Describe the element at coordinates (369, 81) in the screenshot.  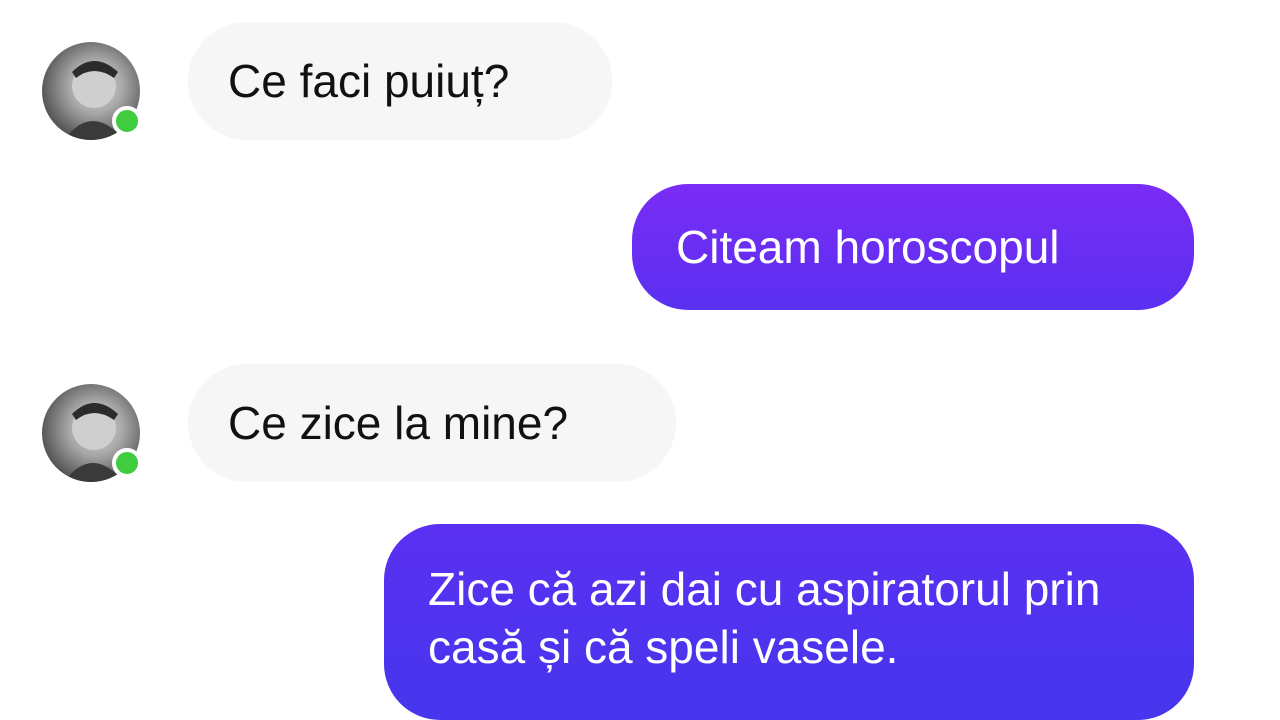
I see `message-text: Ce faci puiuț?` at that location.